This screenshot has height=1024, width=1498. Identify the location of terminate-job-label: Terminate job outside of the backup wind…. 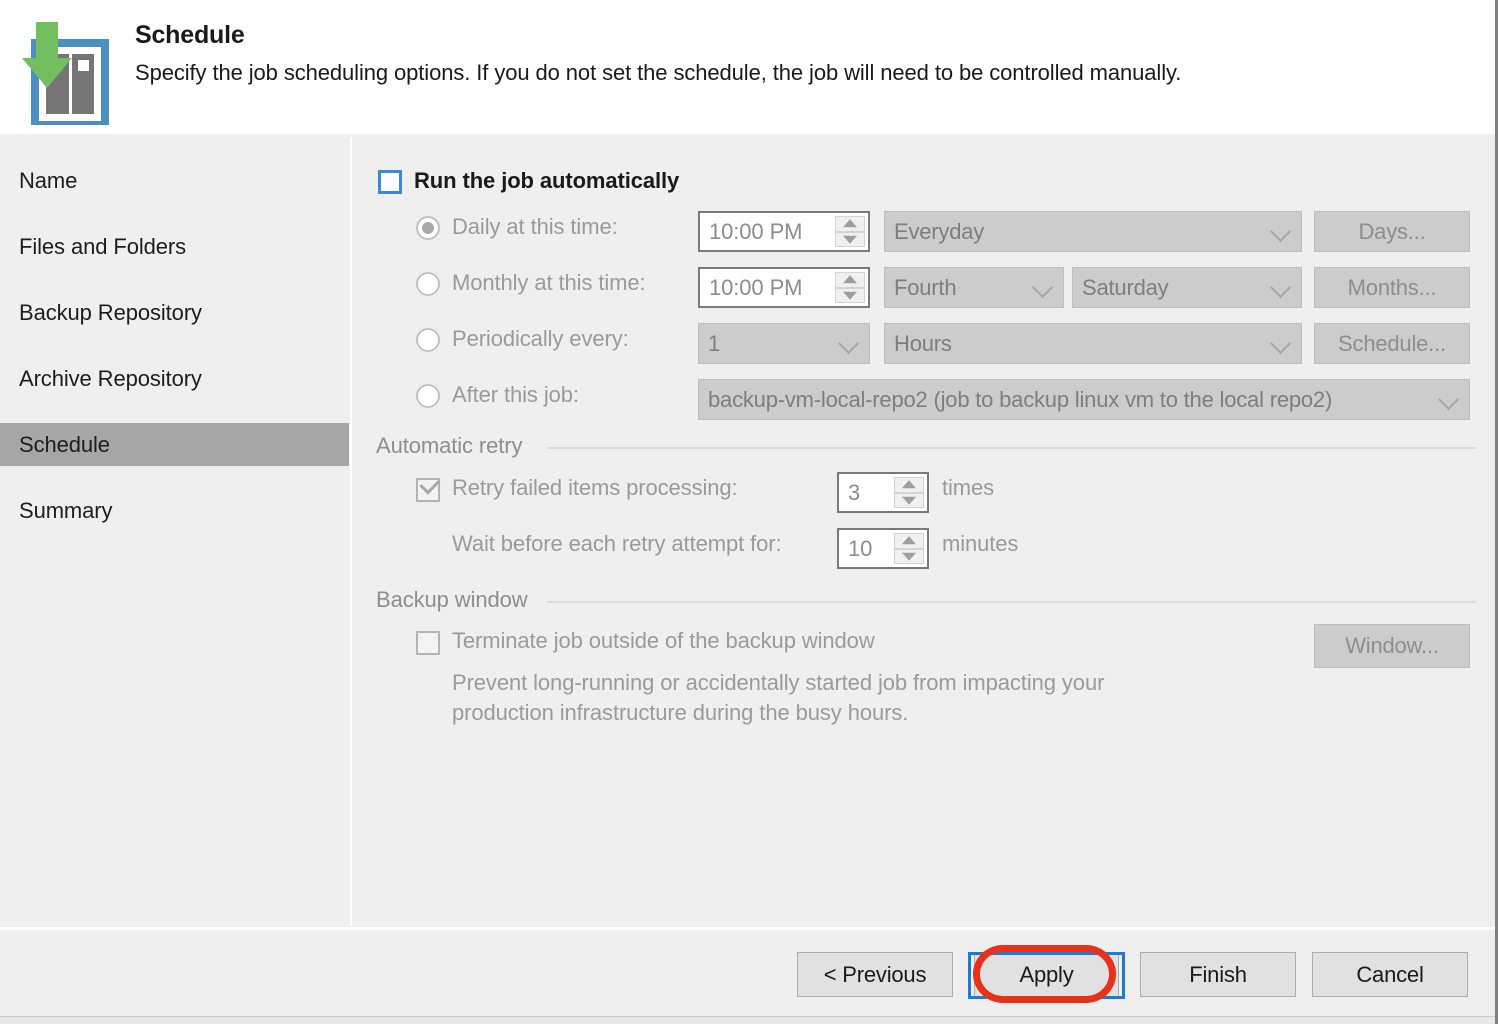
(663, 640).